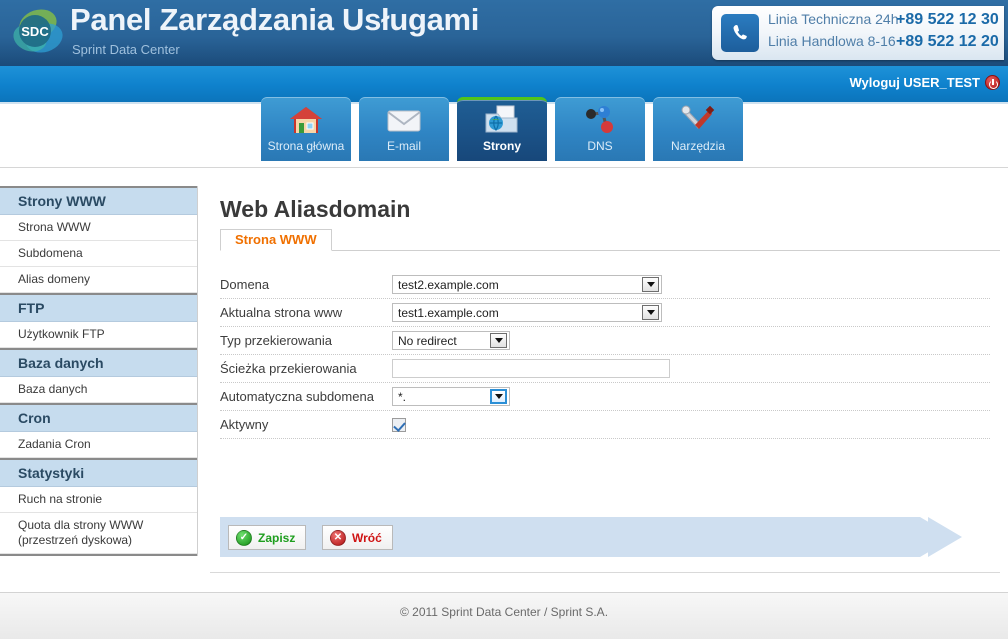  What do you see at coordinates (403, 146) in the screenshot?
I see `nav-tab-label: E-mail` at bounding box center [403, 146].